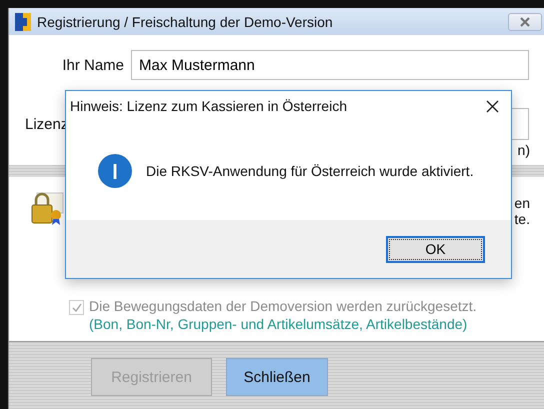 Image resolution: width=544 pixels, height=409 pixels. Describe the element at coordinates (310, 170) in the screenshot. I see `dialog-message: Die RKSV-Anwendung für Österreich wurde aktiviert.` at that location.